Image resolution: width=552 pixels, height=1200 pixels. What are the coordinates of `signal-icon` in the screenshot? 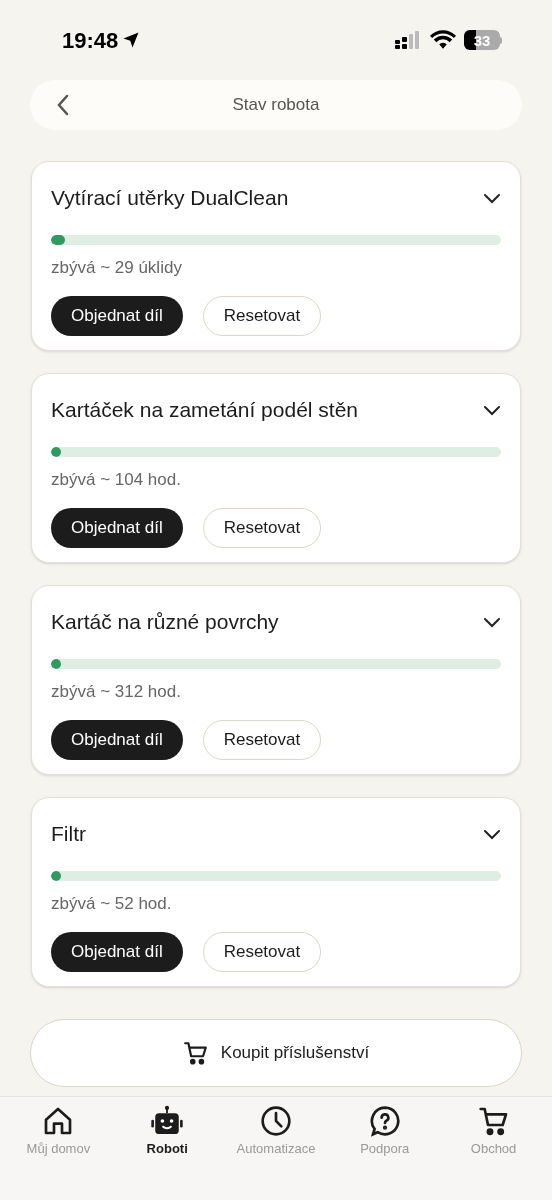 It's located at (408, 40).